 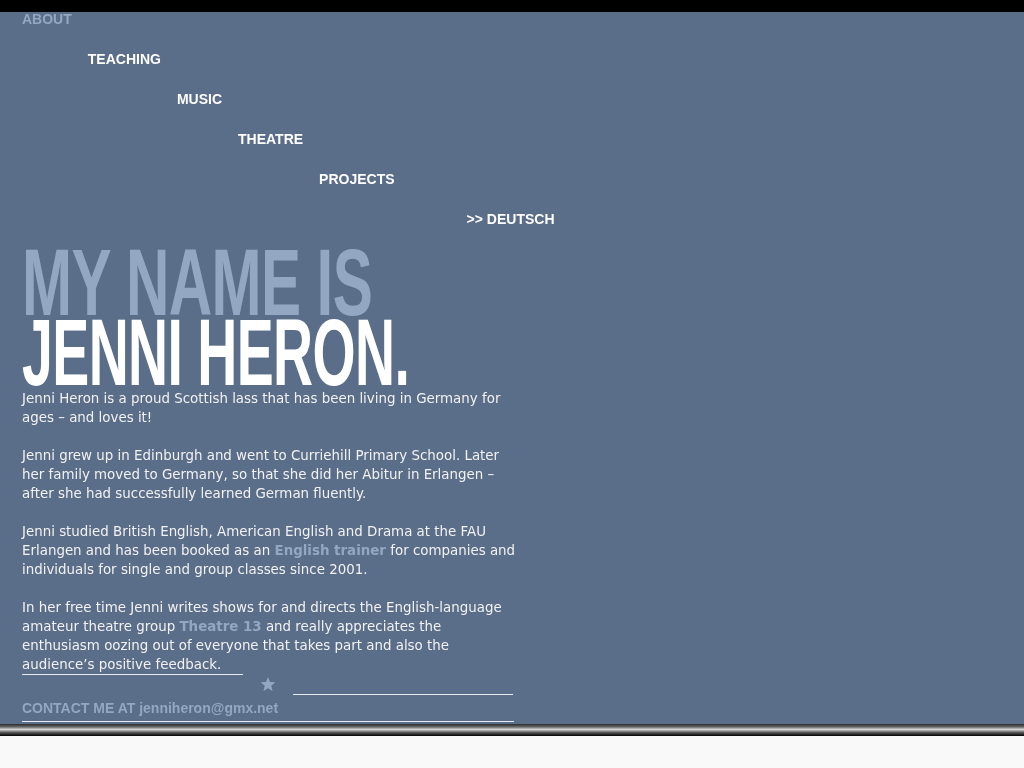 I want to click on nav-link: TEACHING, so click(x=124, y=59).